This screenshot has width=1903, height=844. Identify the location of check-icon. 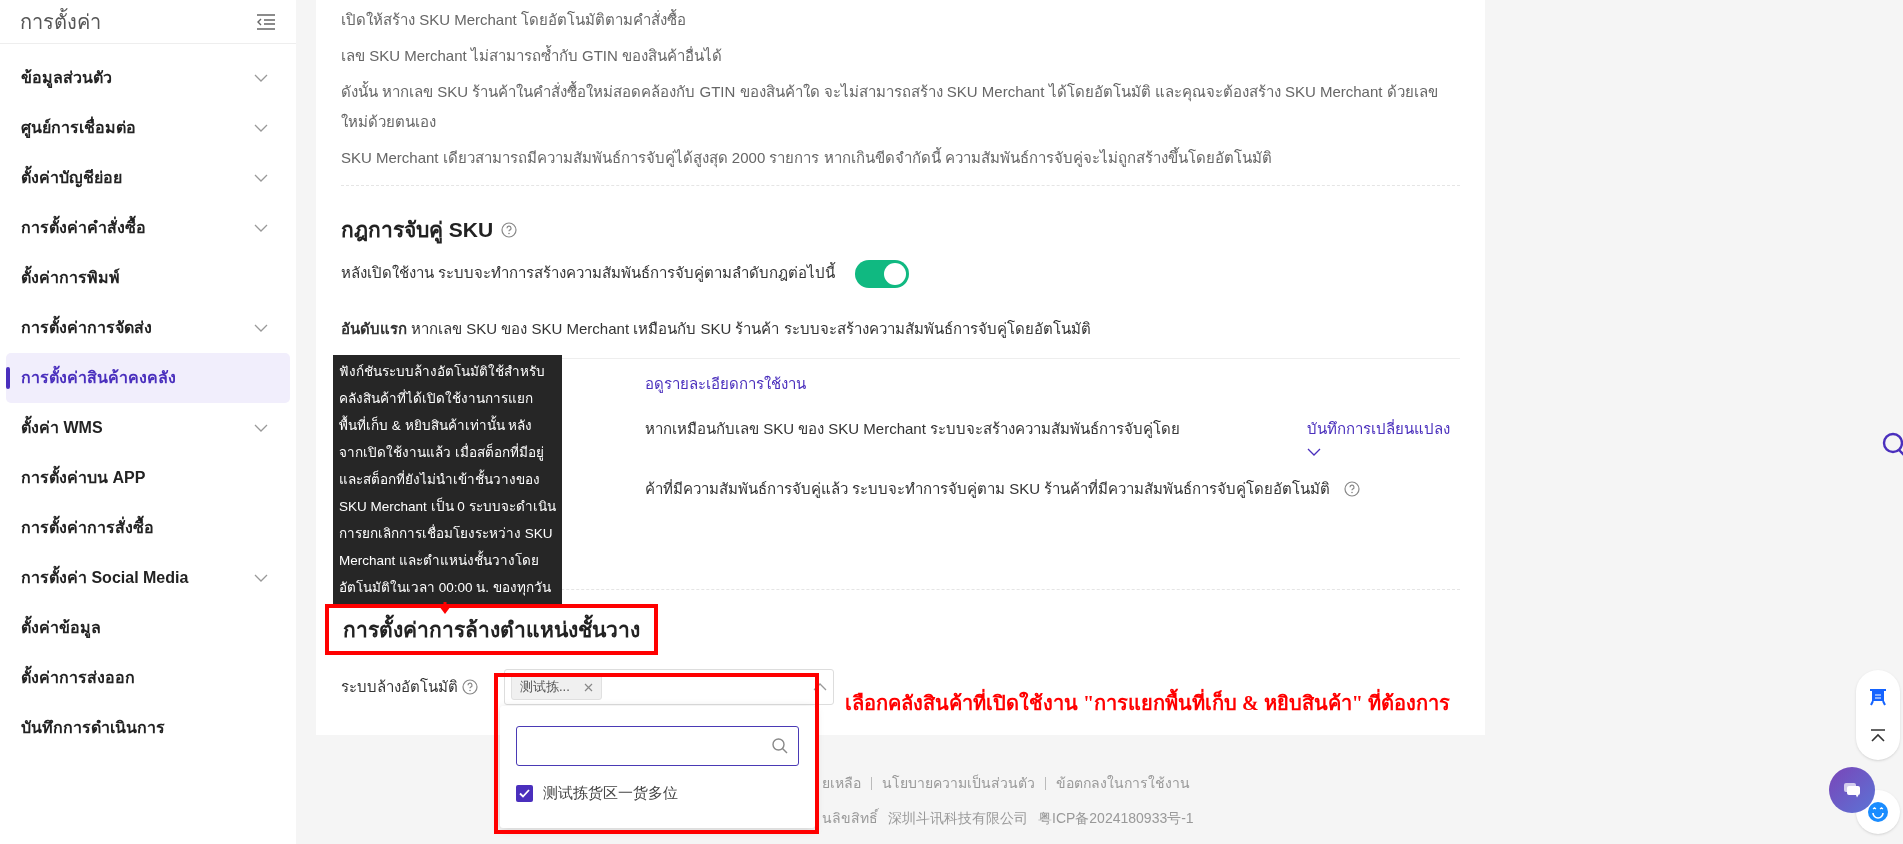
(524, 793).